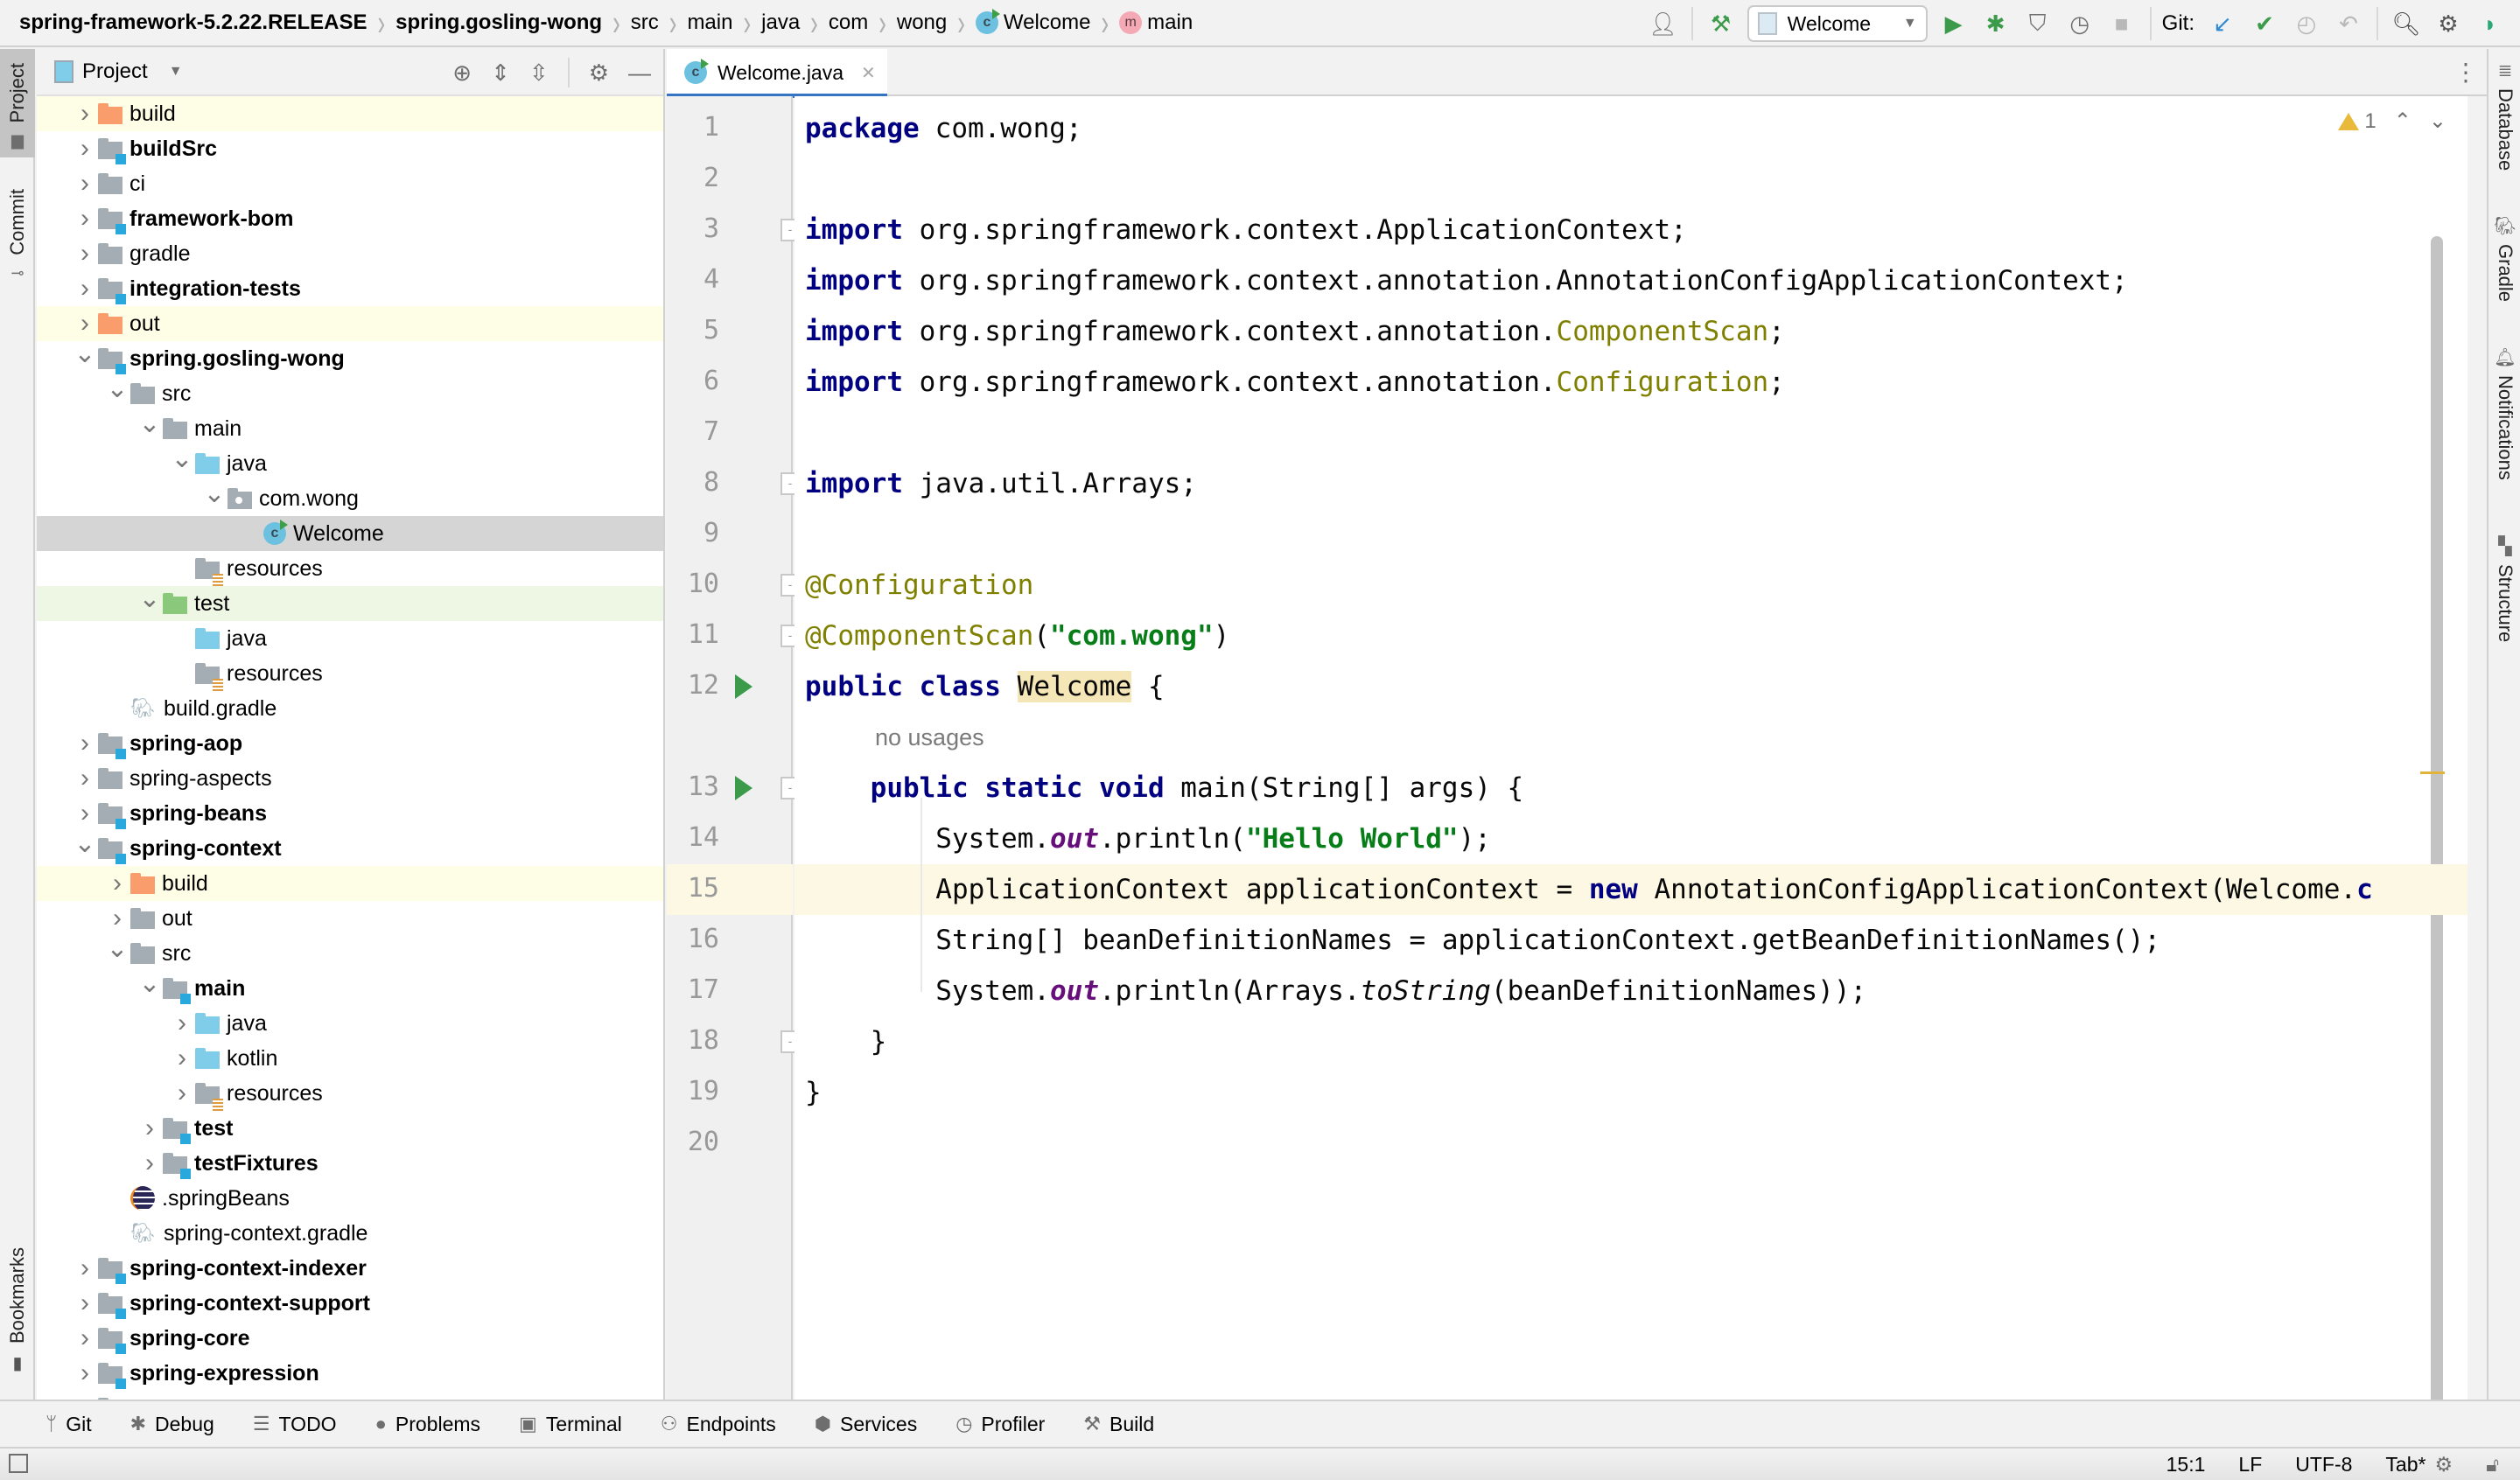 The height and width of the screenshot is (1480, 2520). What do you see at coordinates (1118, 1425) in the screenshot?
I see `tool-window-build: ⚒ Build` at bounding box center [1118, 1425].